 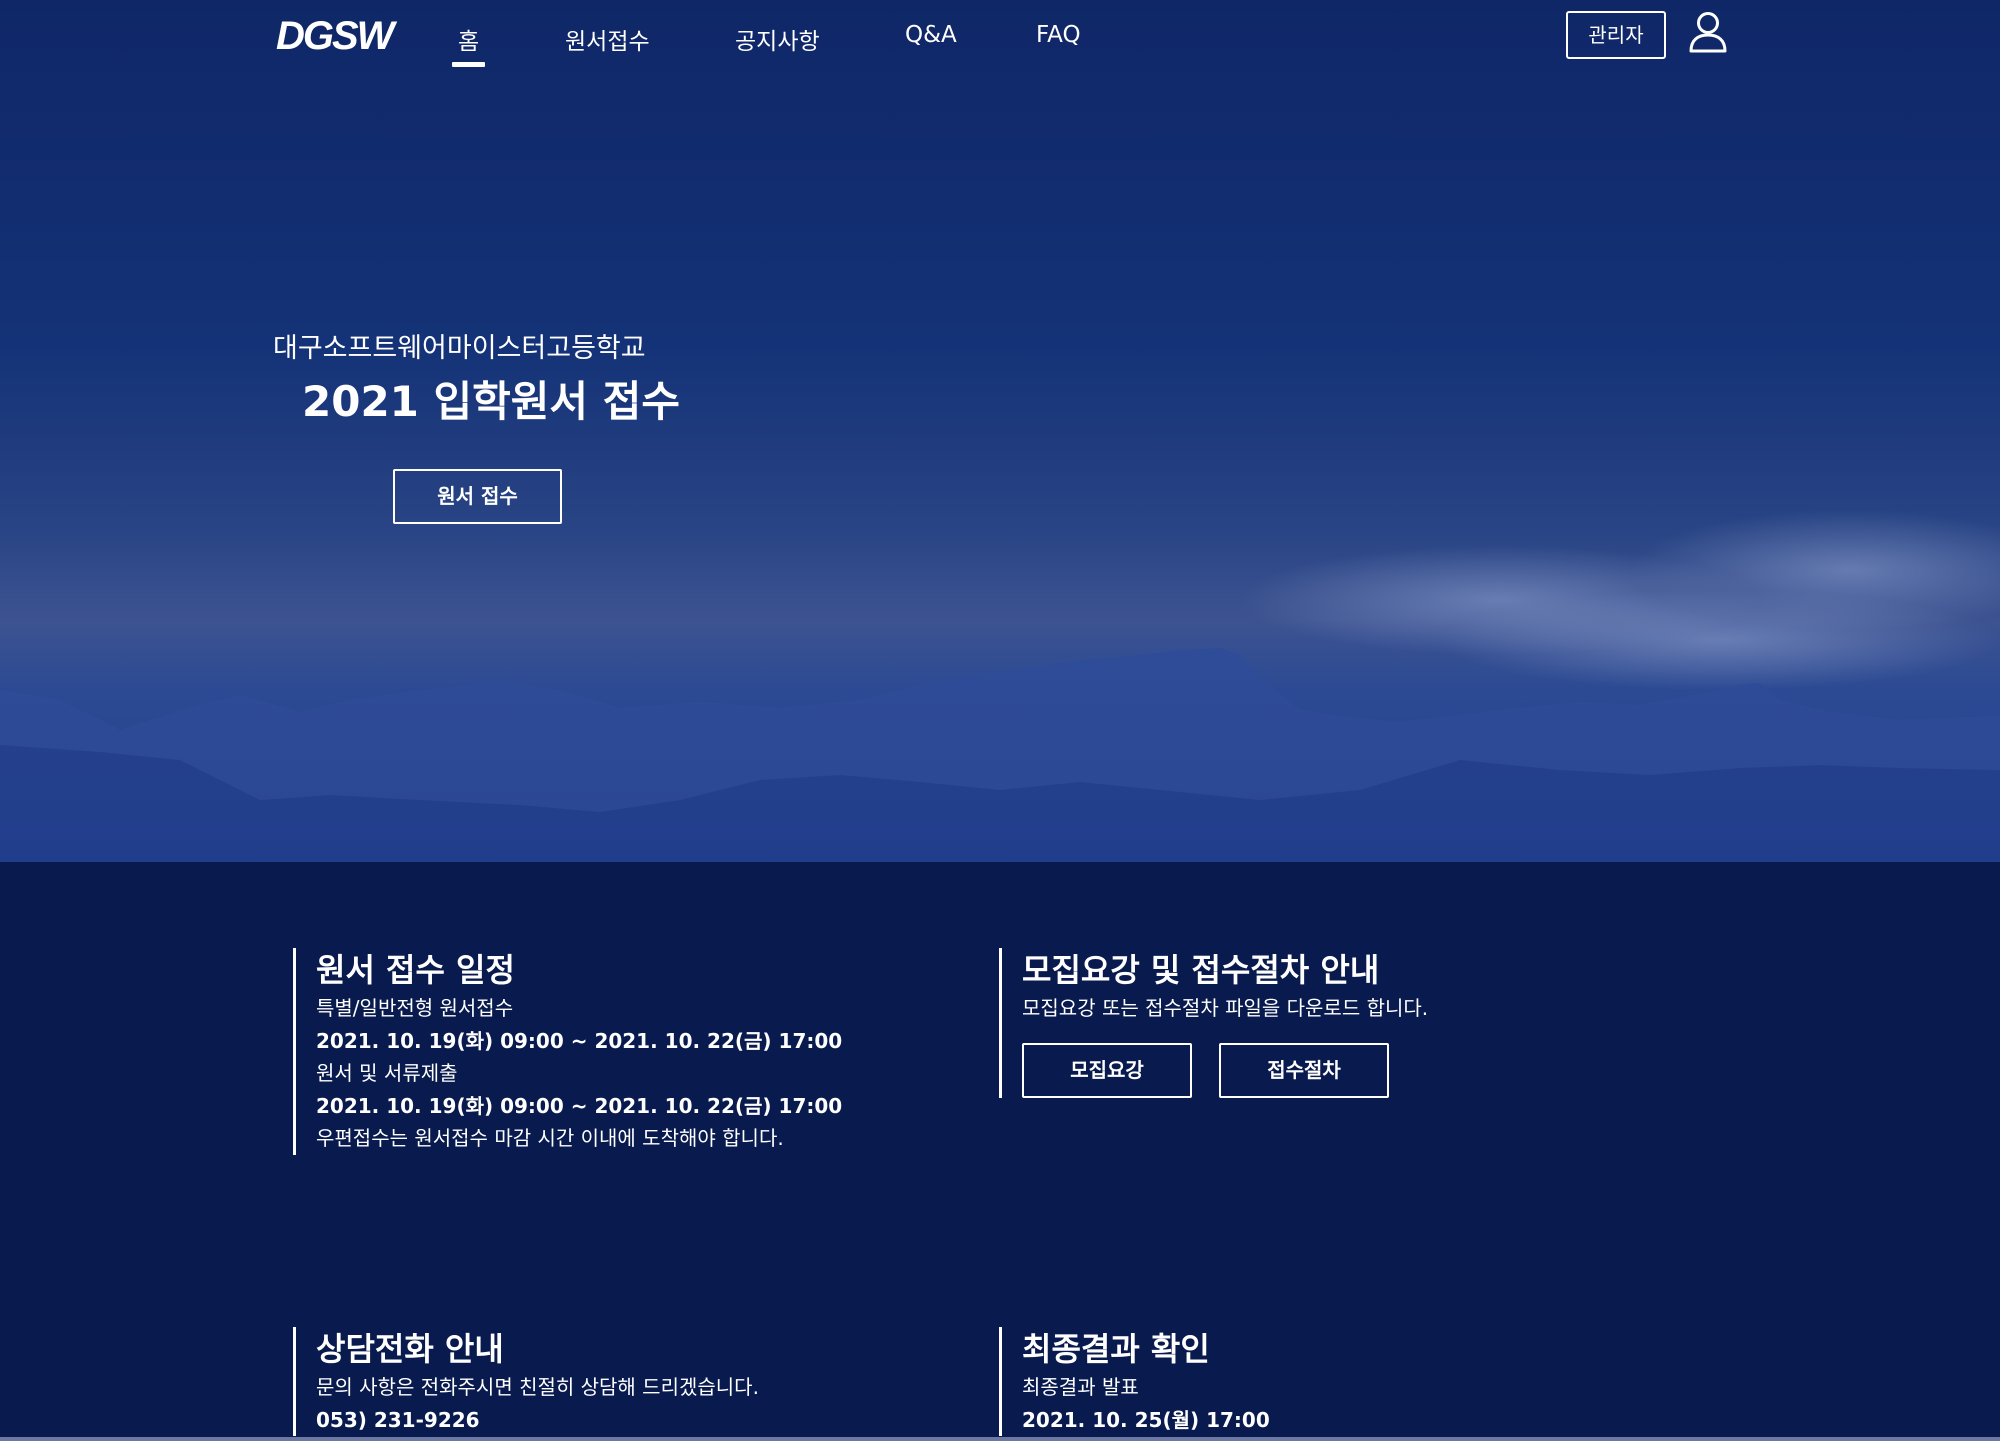 What do you see at coordinates (1201, 970) in the screenshot?
I see `section-title: 모집요강 및 접수절차 안내` at bounding box center [1201, 970].